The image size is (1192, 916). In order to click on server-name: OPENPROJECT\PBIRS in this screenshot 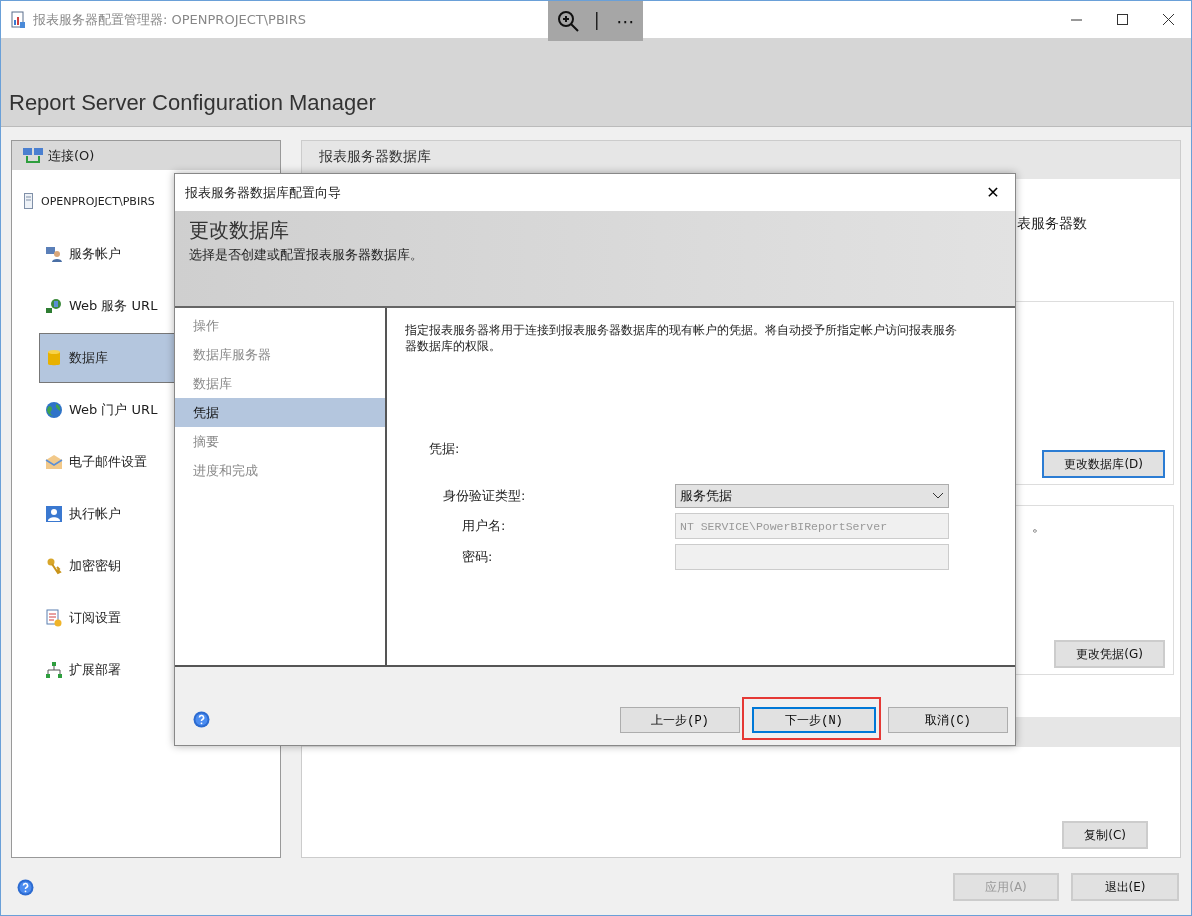, I will do `click(98, 201)`.